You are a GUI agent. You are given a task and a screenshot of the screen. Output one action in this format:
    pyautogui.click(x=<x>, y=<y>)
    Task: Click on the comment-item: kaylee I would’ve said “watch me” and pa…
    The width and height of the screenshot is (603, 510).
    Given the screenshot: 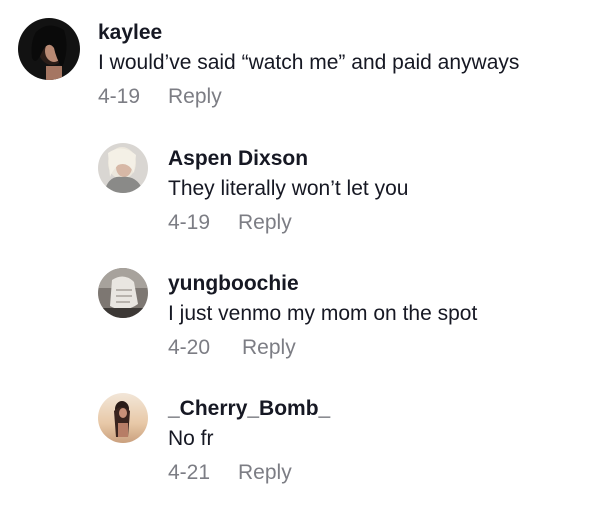 What is the action you would take?
    pyautogui.click(x=268, y=64)
    